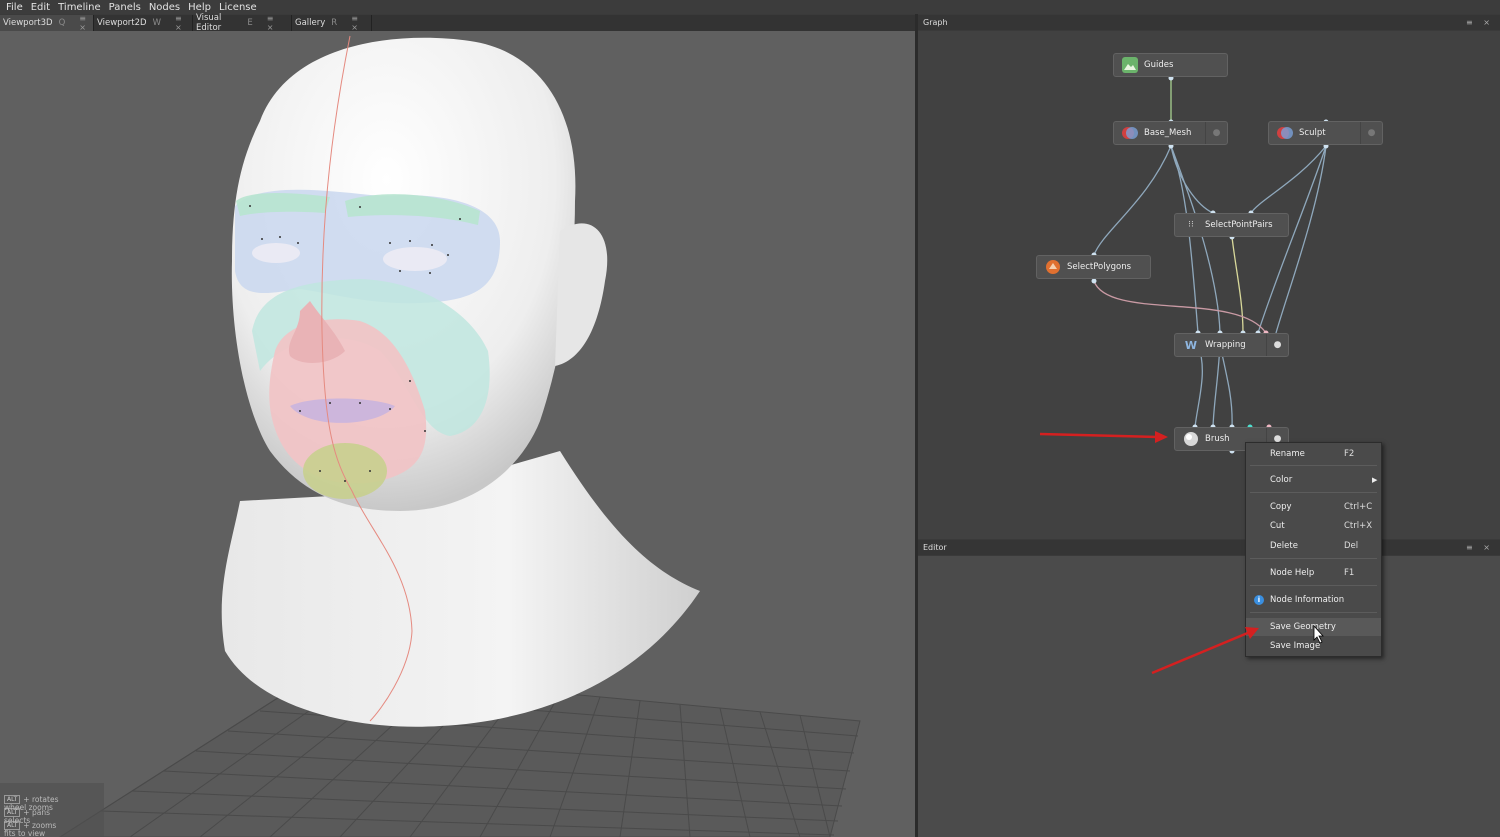 This screenshot has width=1500, height=837. What do you see at coordinates (62, 23) in the screenshot?
I see `tab-shortcut: Q` at bounding box center [62, 23].